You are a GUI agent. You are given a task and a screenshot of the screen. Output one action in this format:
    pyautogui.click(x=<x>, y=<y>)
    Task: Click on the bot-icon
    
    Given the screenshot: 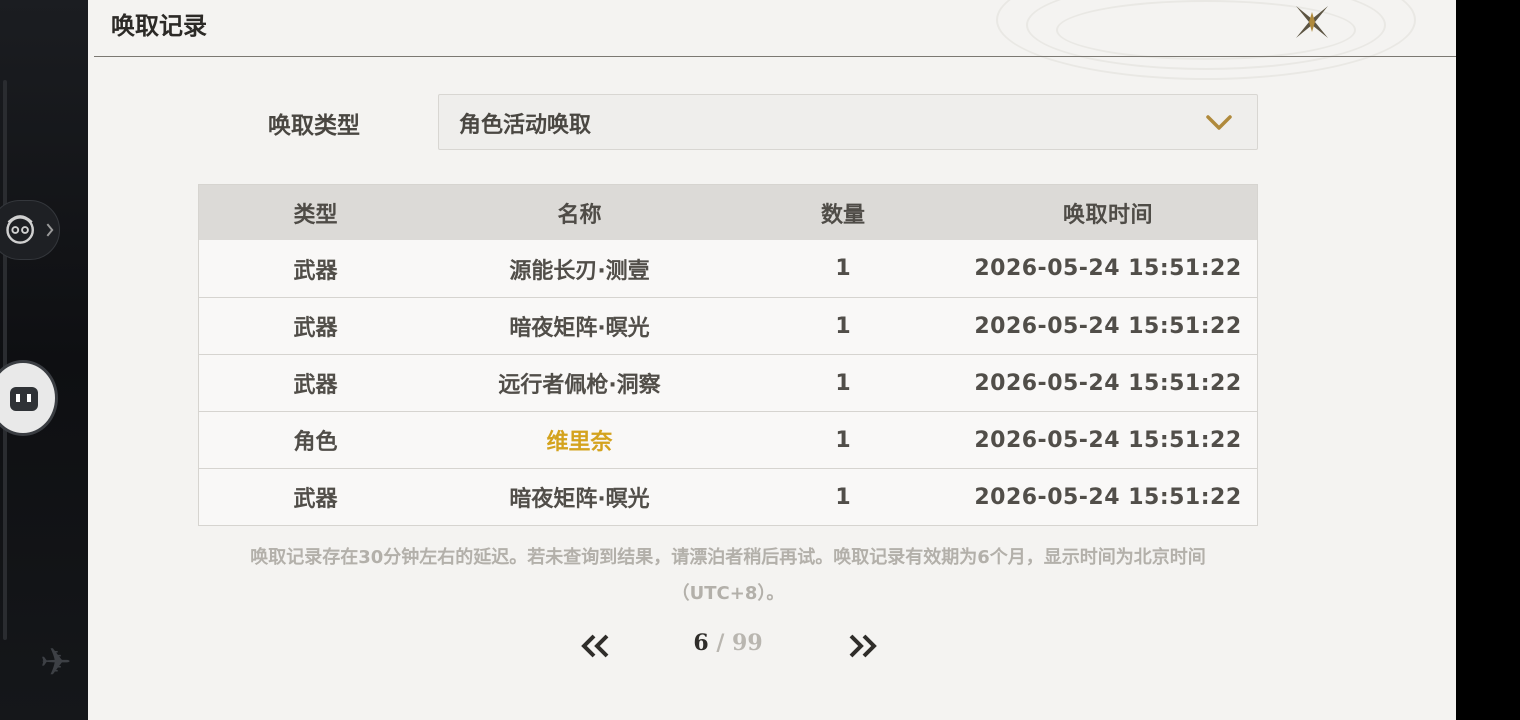 What is the action you would take?
    pyautogui.click(x=24, y=399)
    